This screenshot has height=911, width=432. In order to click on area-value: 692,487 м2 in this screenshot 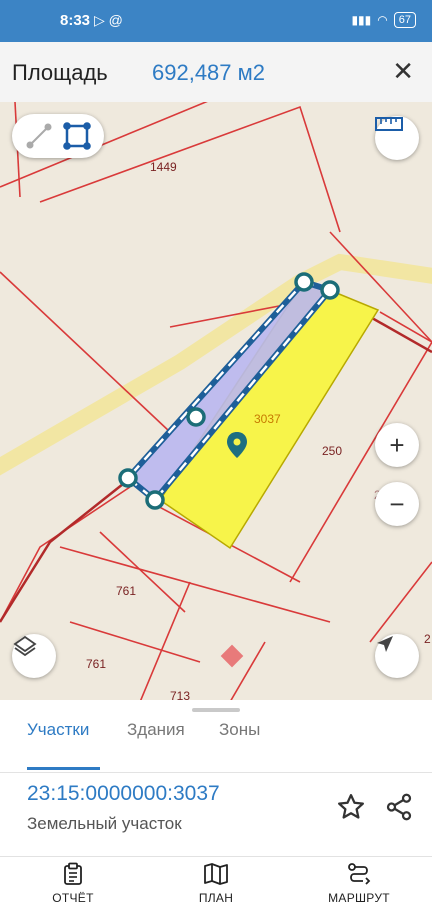, I will do `click(208, 72)`.